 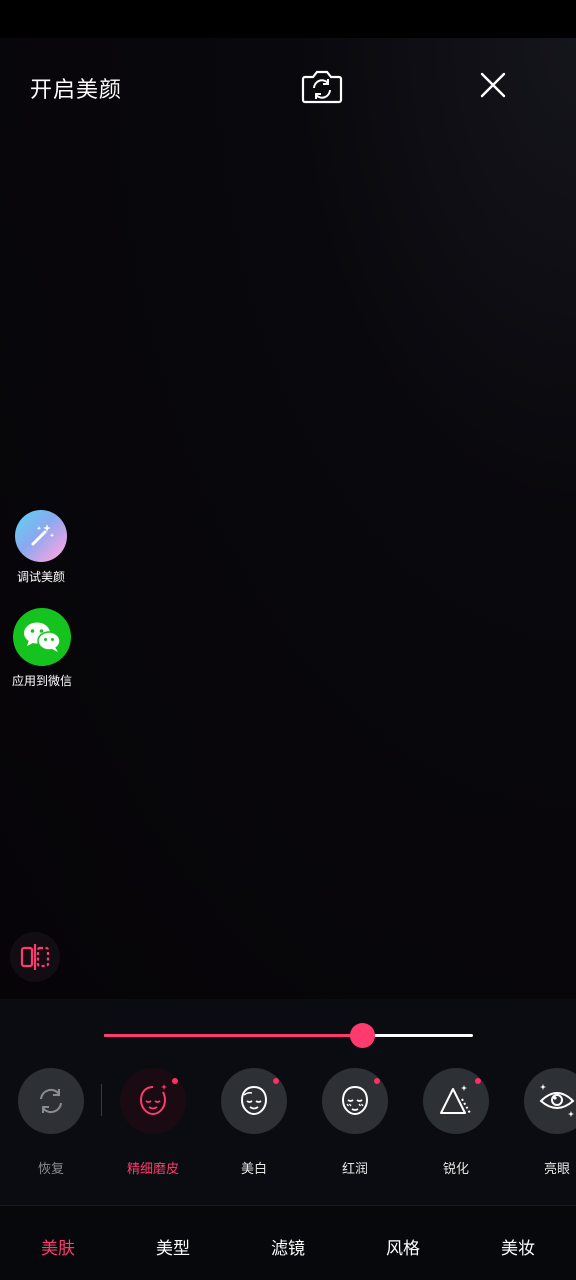 I want to click on flip-camera-button, so click(x=322, y=86).